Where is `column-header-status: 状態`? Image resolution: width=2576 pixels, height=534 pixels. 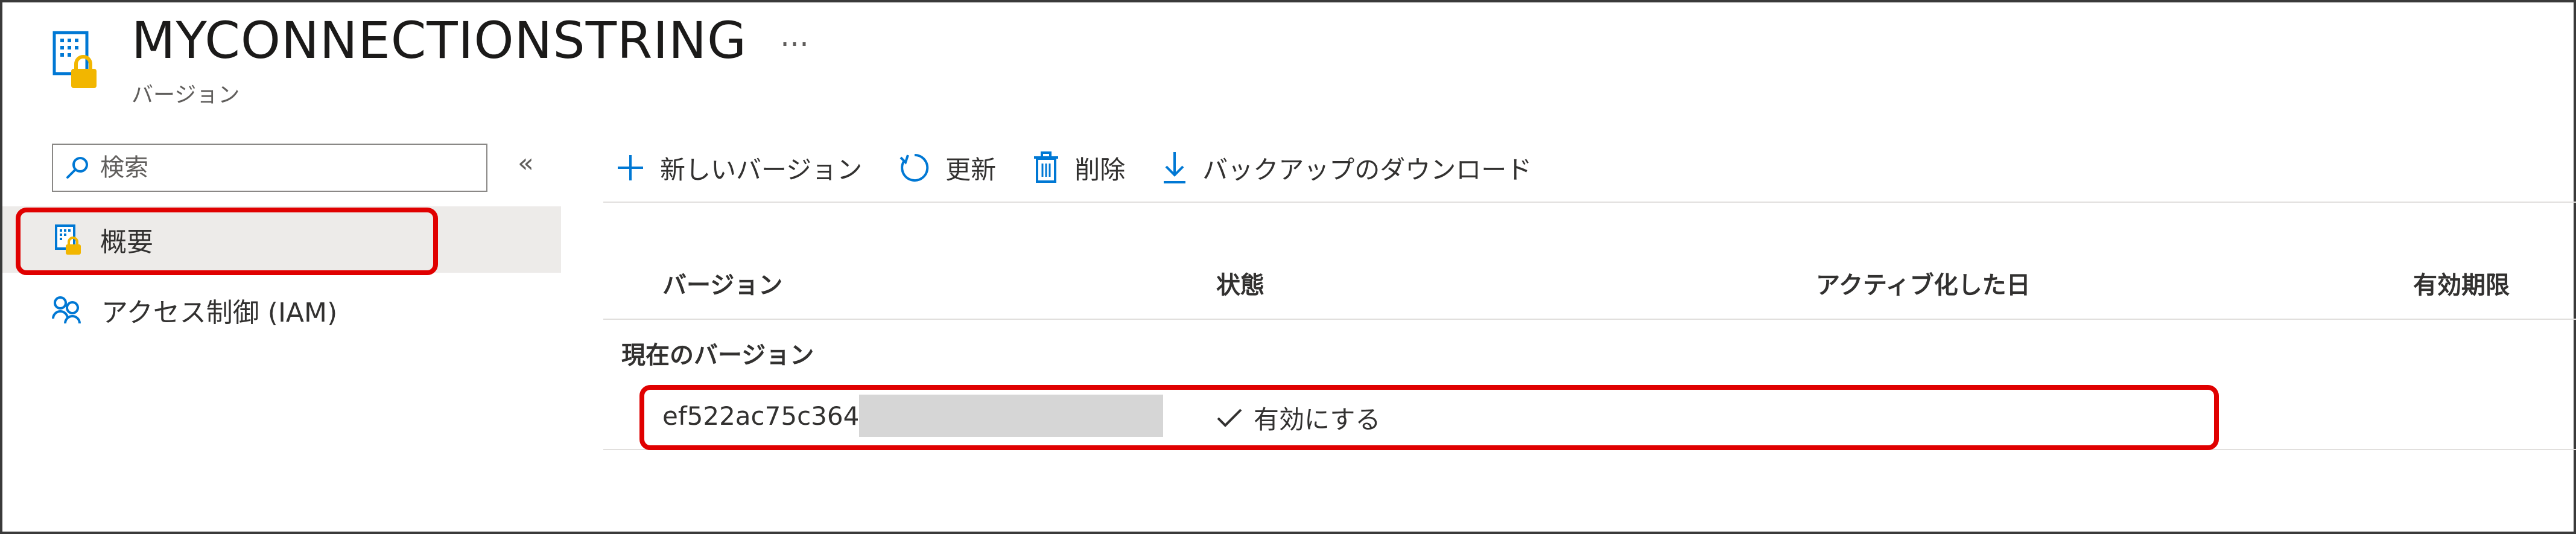 column-header-status: 状態 is located at coordinates (1240, 282).